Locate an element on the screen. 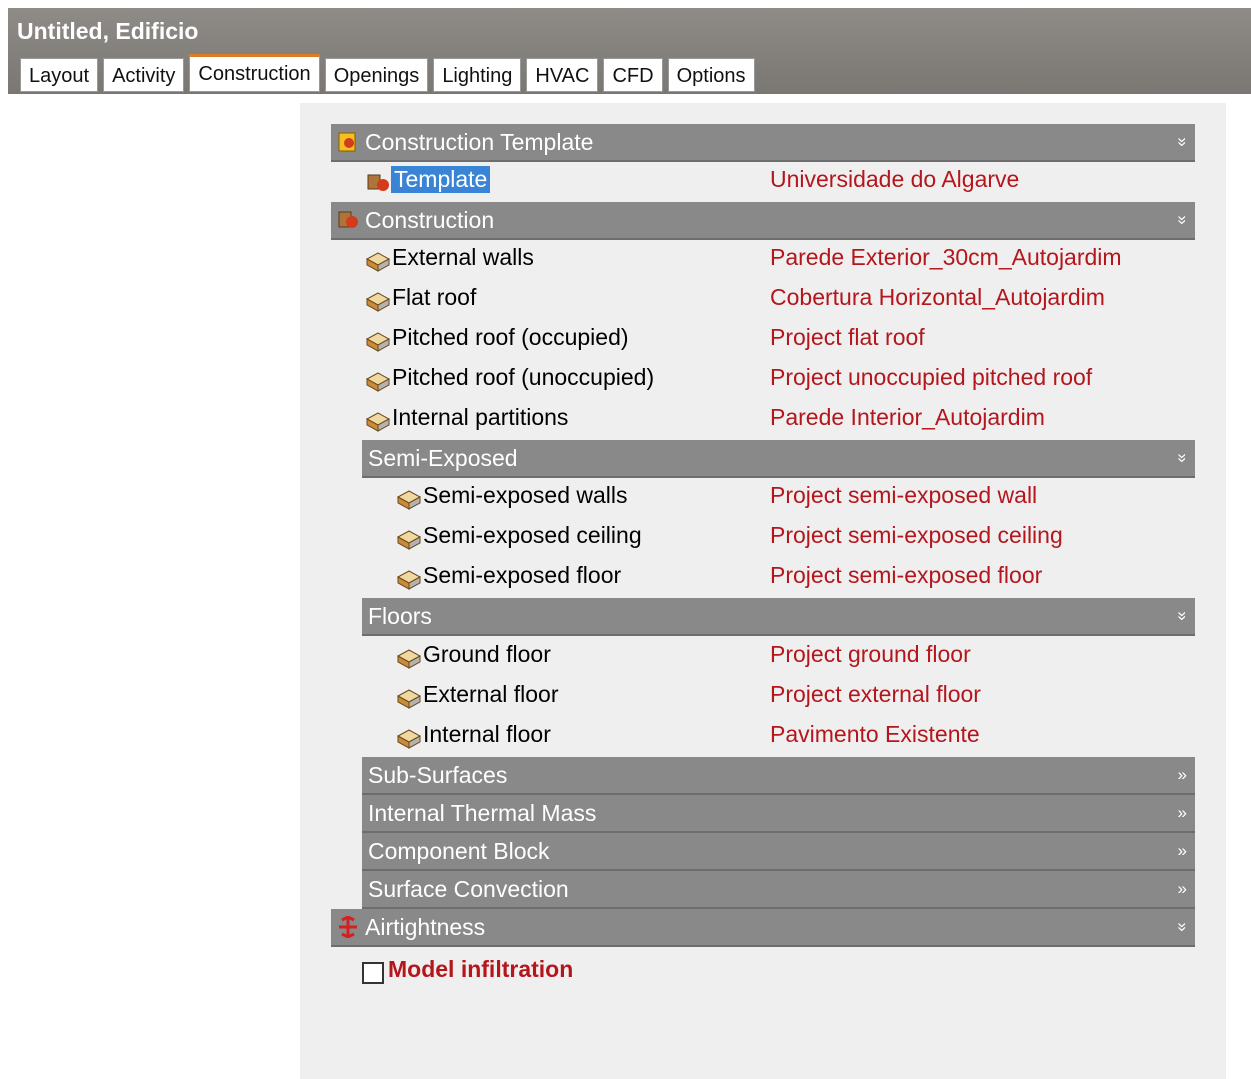  item-value: Parede Exterior_30cm_Autojardim is located at coordinates (946, 257).